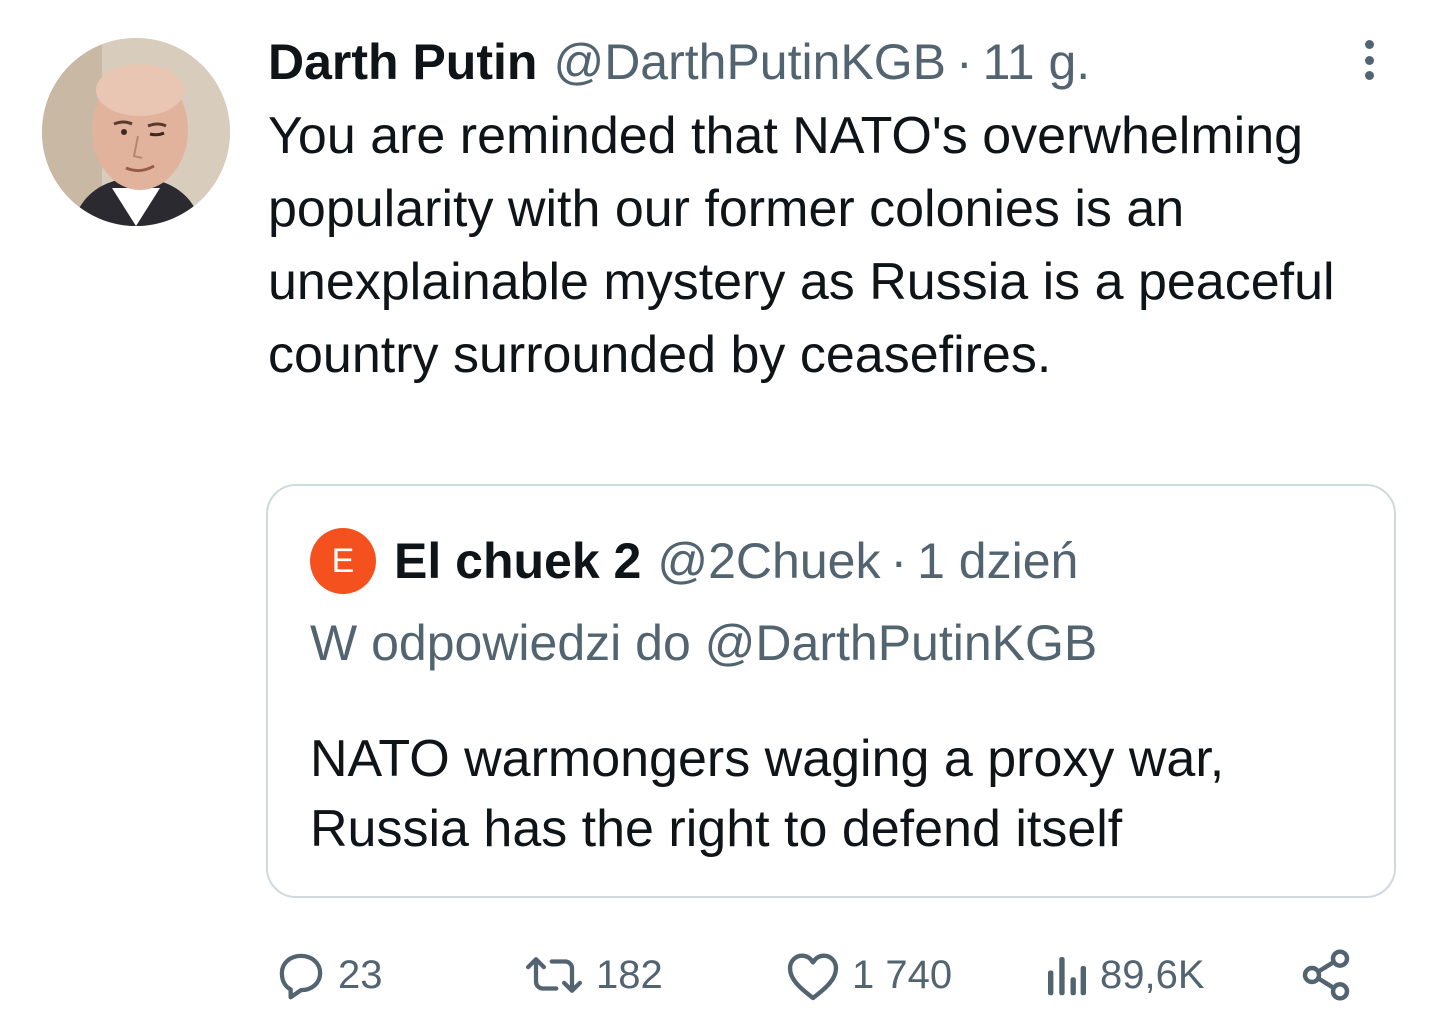  I want to click on author-avatar, so click(136, 132).